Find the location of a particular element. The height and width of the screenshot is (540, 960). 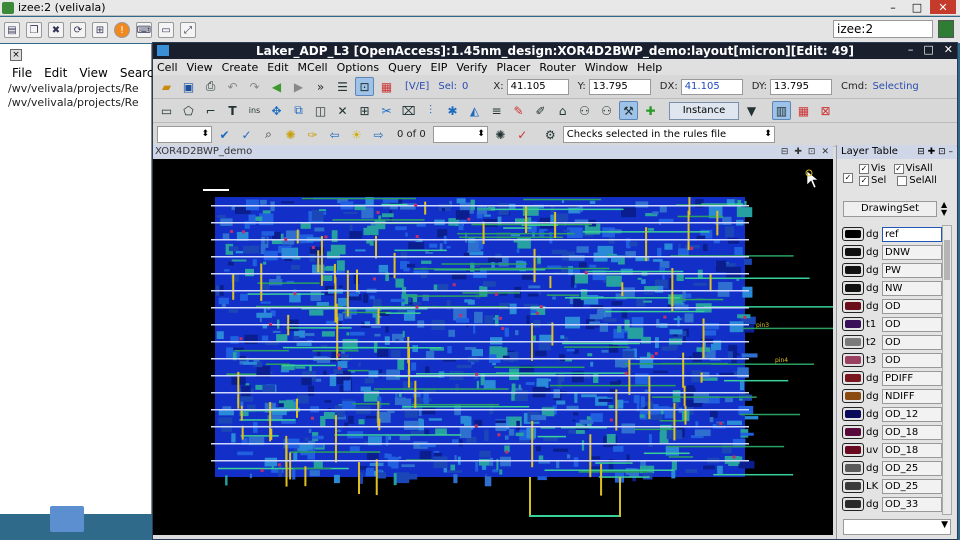

rules-dropdown: Checks selected in the rules file ⬍ is located at coordinates (668, 134).